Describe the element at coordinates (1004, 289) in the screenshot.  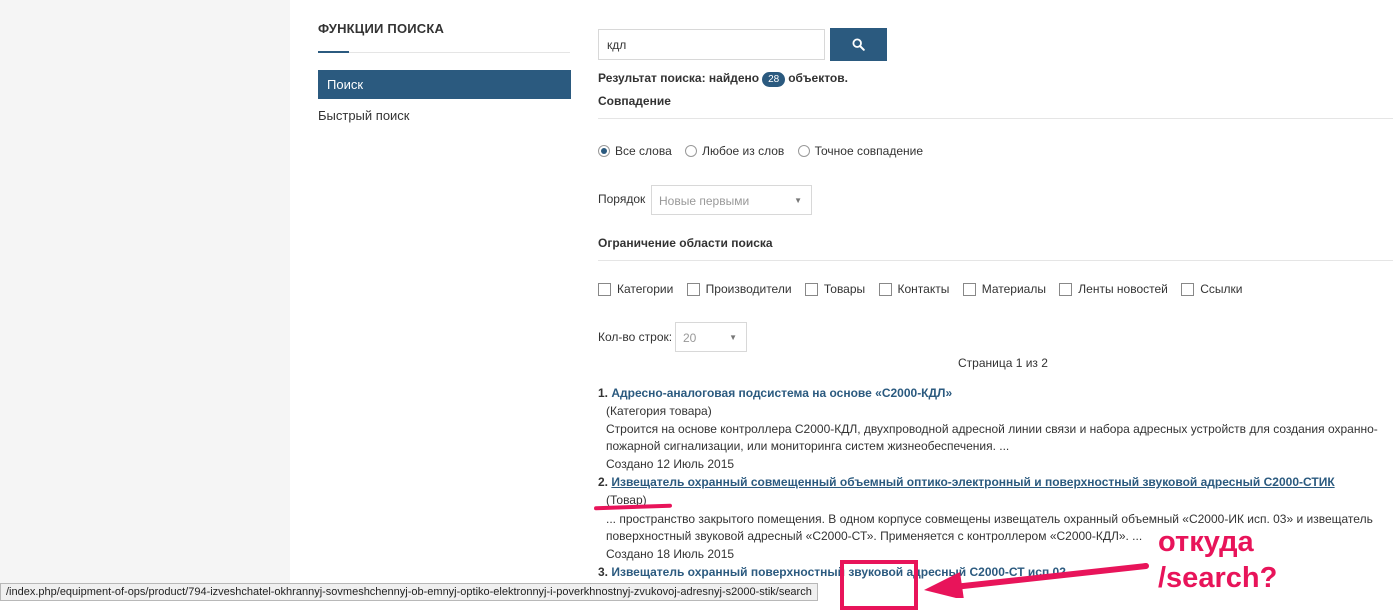
I see `checkbox-materials: Материалы` at that location.